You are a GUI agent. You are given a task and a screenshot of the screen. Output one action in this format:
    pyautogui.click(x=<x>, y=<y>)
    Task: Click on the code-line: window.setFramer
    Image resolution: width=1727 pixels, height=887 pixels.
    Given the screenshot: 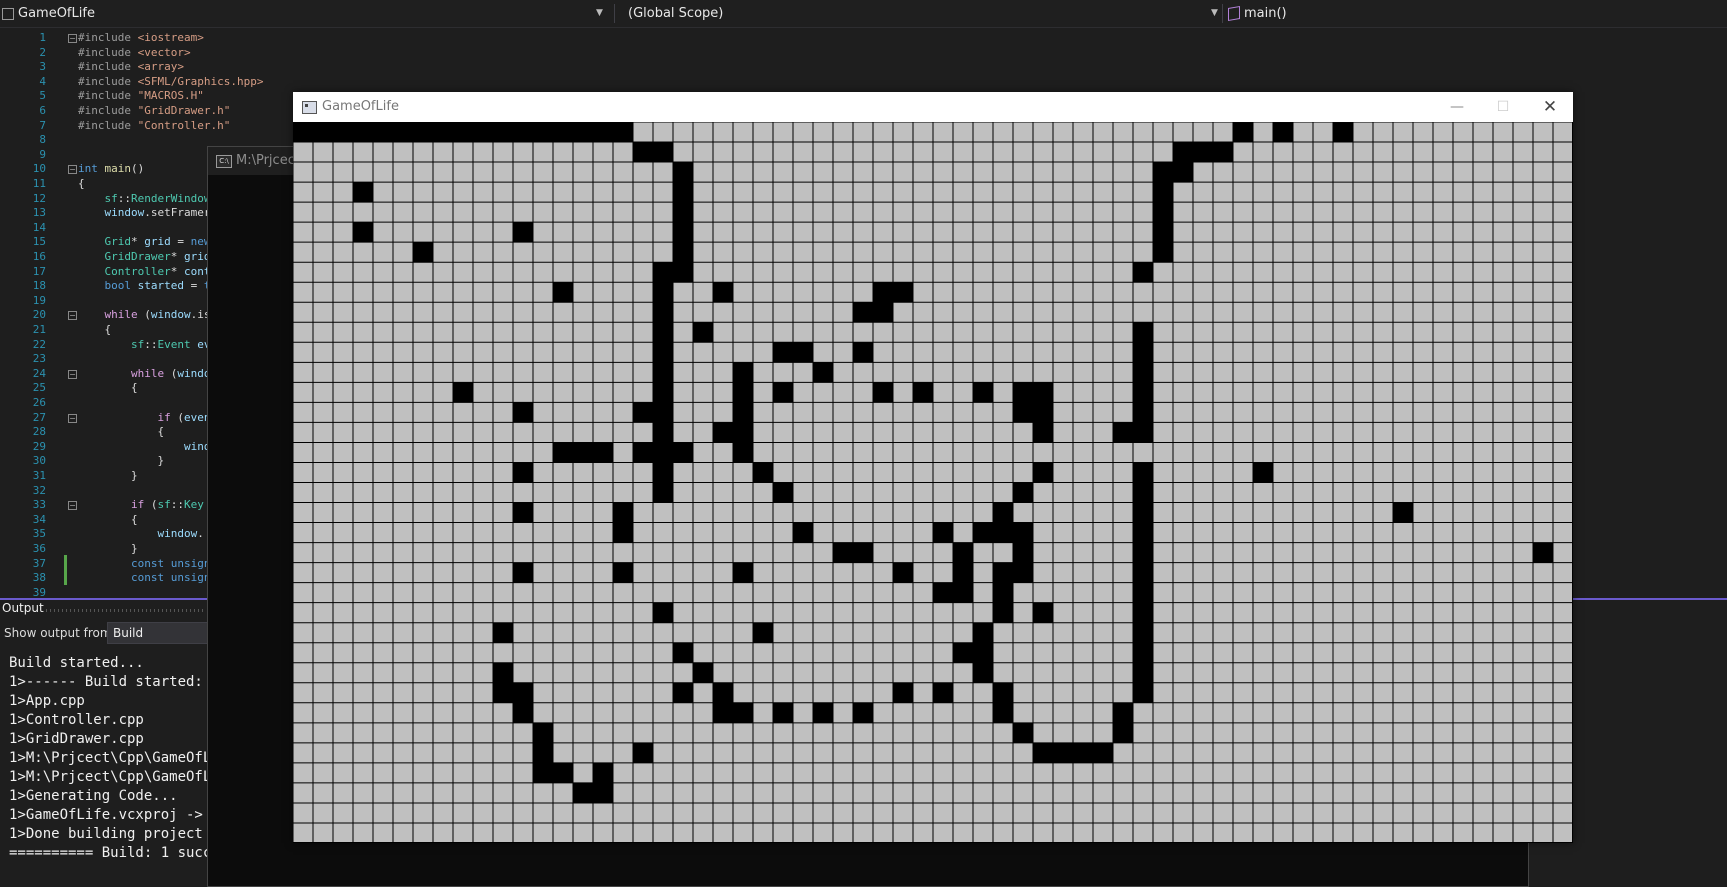 What is the action you would take?
    pyautogui.click(x=144, y=213)
    